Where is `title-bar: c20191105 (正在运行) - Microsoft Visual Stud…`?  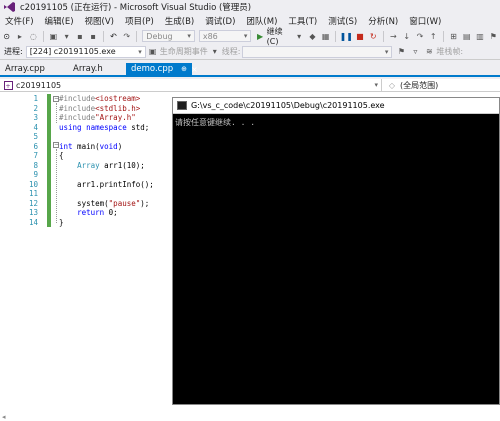
title-bar: c20191105 (正在运行) - Microsoft Visual Stud… is located at coordinates (250, 7).